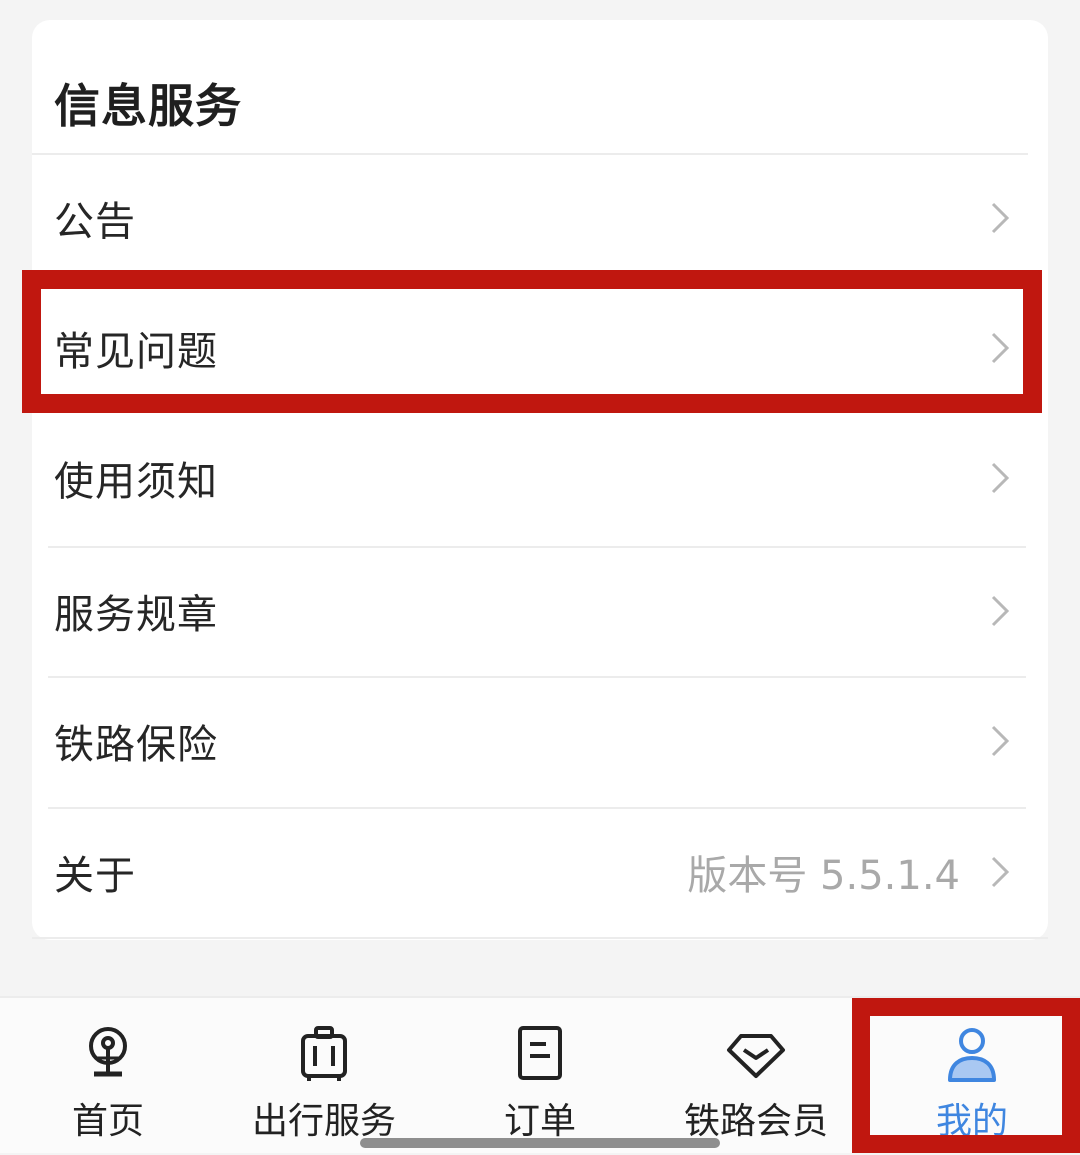 This screenshot has height=1155, width=1080. What do you see at coordinates (136, 615) in the screenshot?
I see `menu-item-label: 服务规章` at bounding box center [136, 615].